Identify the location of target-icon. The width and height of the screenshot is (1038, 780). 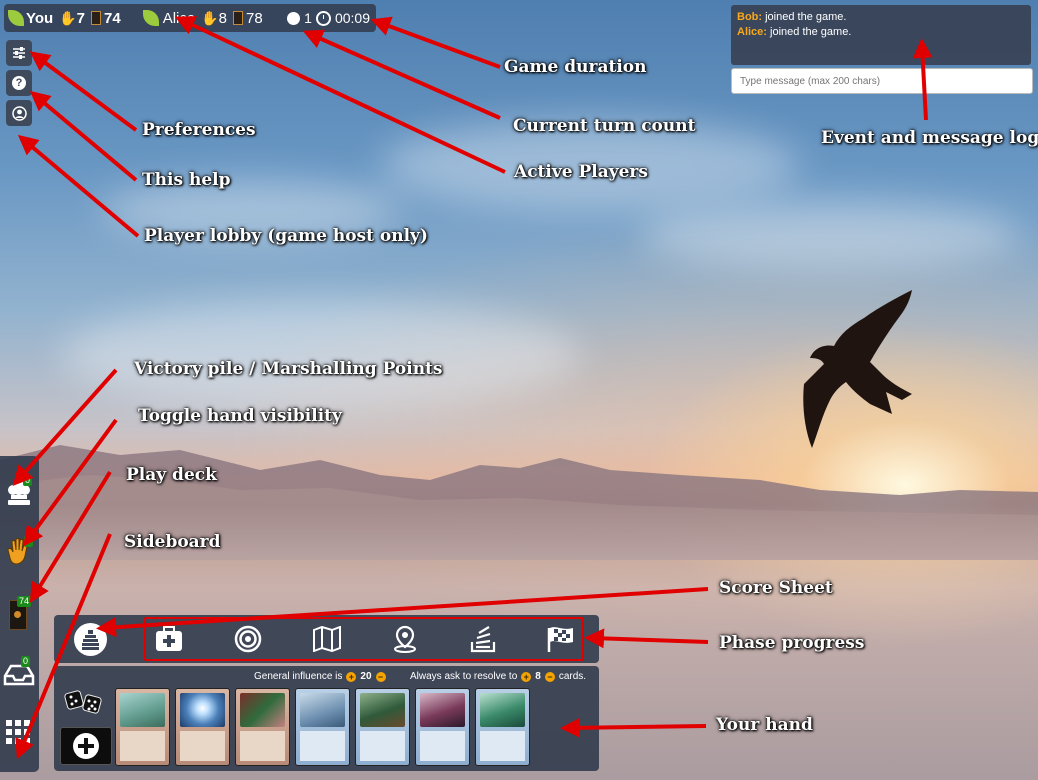
(248, 639).